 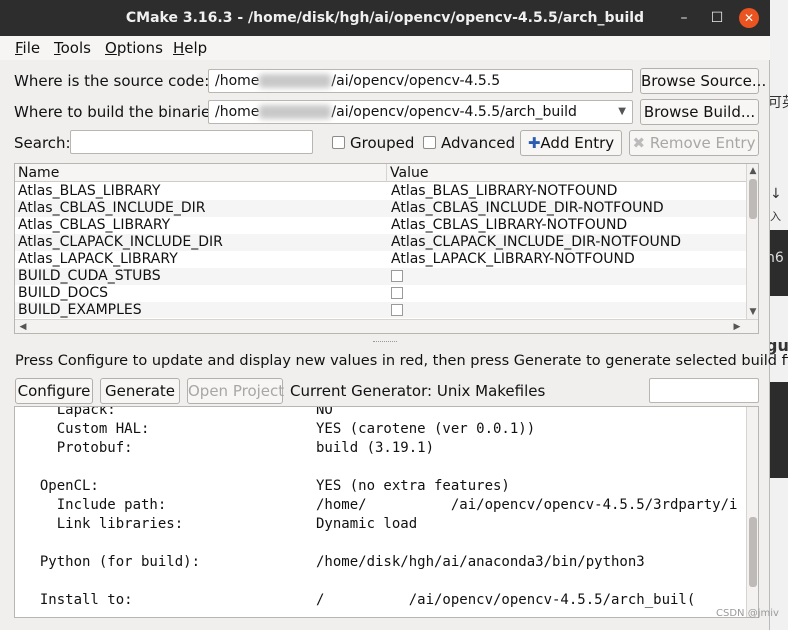 I want to click on table-horizontal-scrollbar: ◀ ▶, so click(x=386, y=326).